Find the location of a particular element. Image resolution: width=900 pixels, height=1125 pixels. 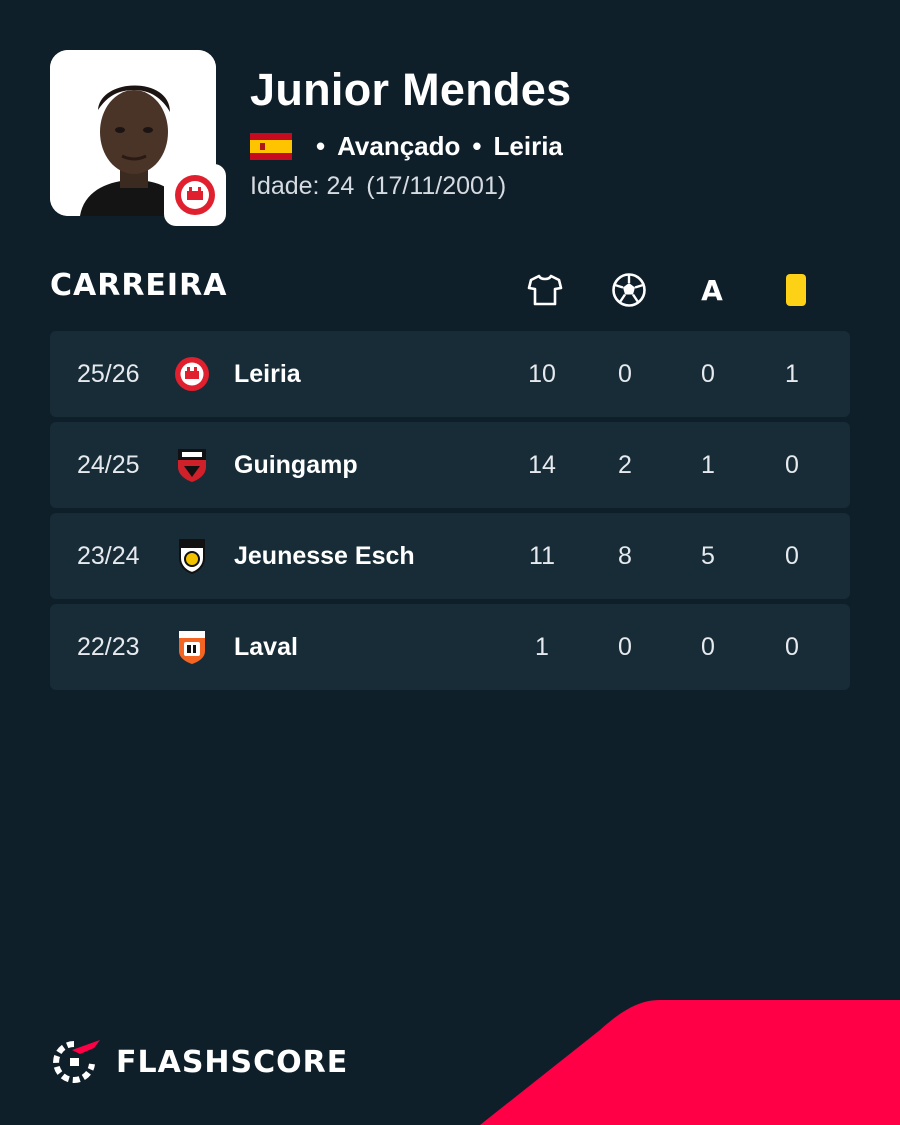

assists: 5 is located at coordinates (708, 556).